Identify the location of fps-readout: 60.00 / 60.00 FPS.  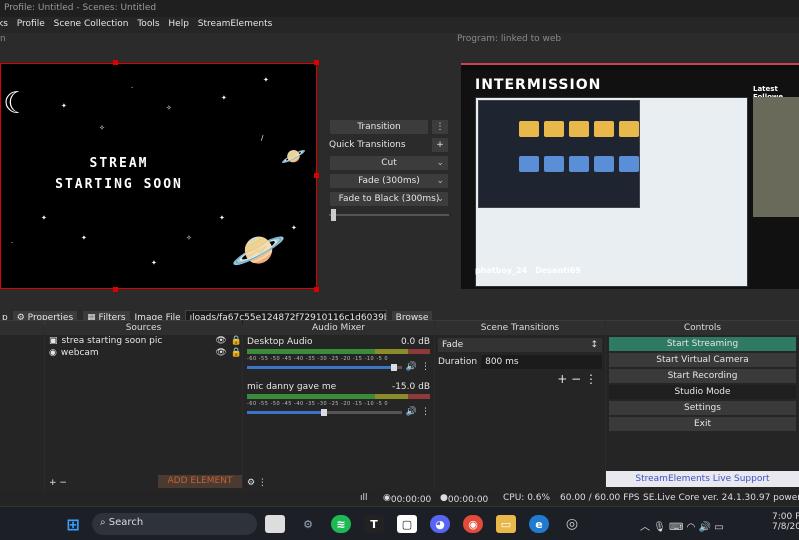
(600, 498).